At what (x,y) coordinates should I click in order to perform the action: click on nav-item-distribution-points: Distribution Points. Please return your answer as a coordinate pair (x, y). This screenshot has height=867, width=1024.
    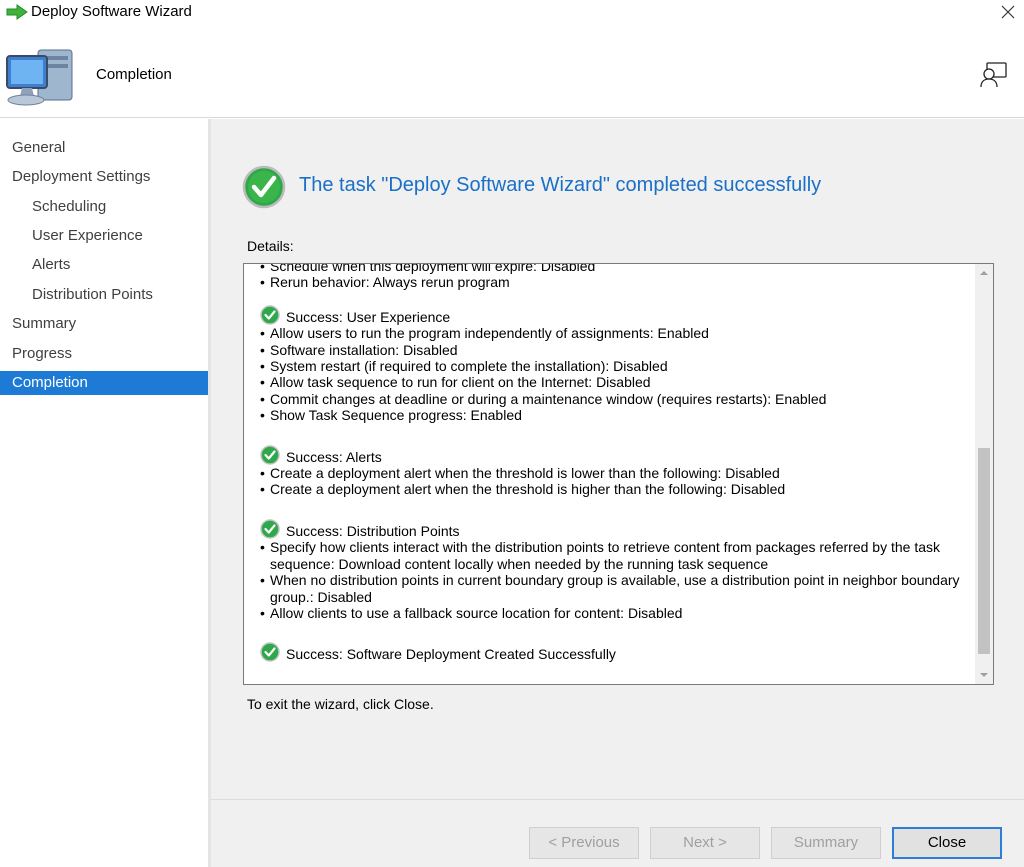
    Looking at the image, I should click on (104, 295).